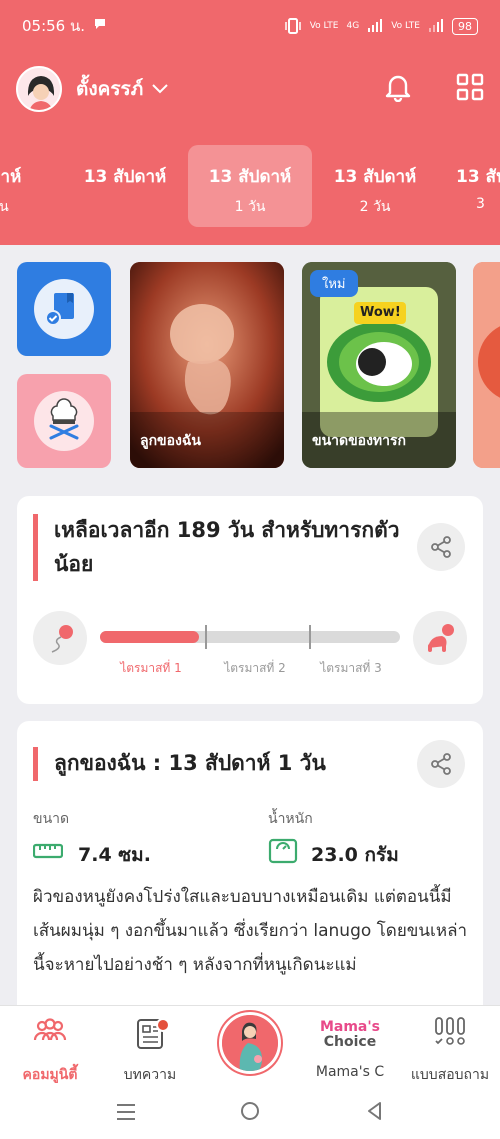  Describe the element at coordinates (150, 1075) in the screenshot. I see `nav-articles-label: บทความ` at that location.